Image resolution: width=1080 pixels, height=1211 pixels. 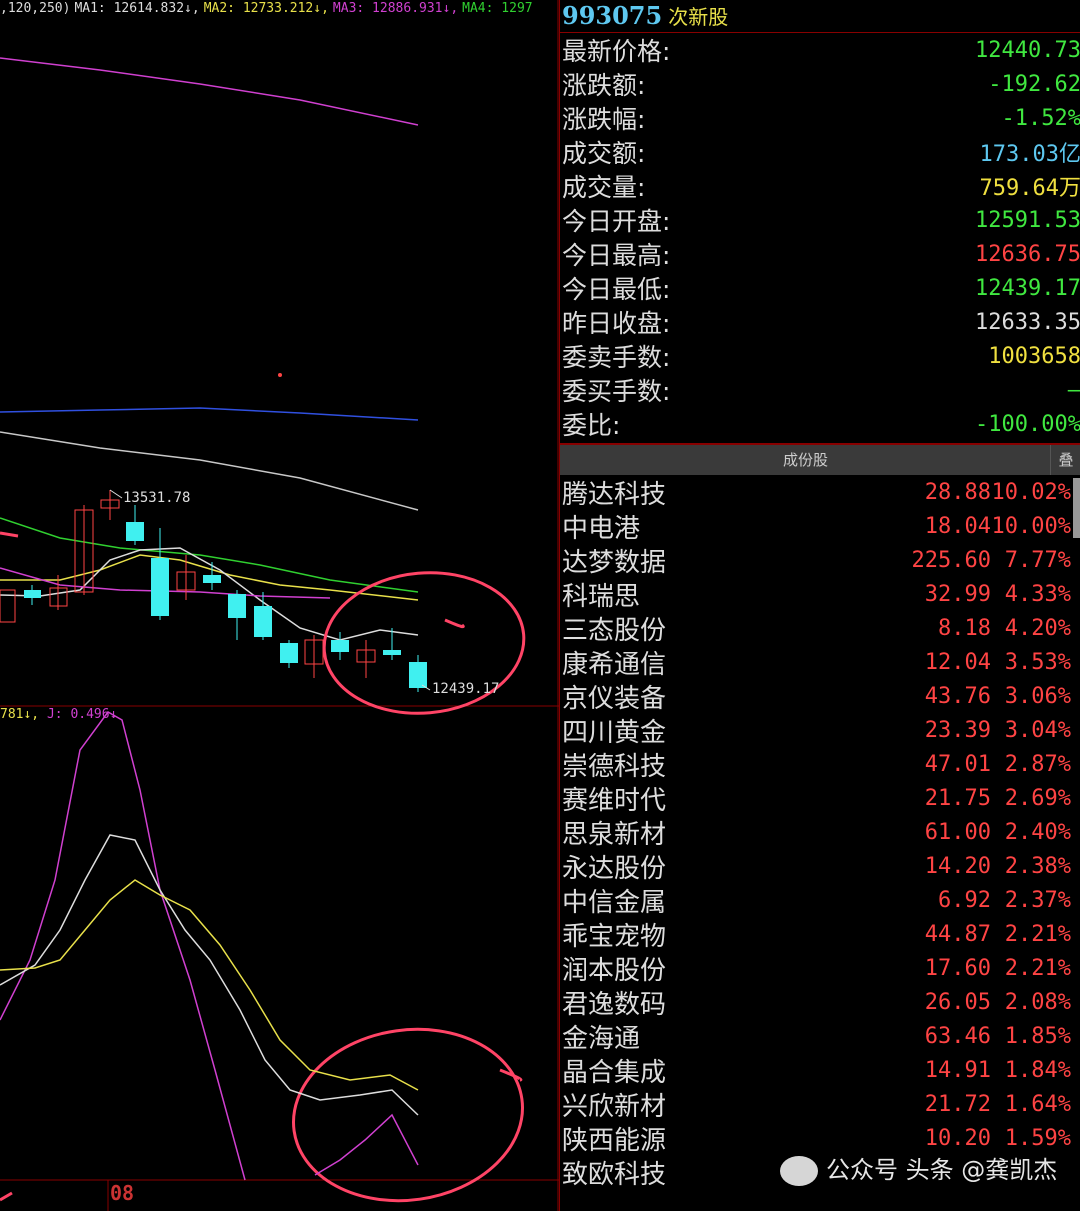 I want to click on quote-value: 759.64万, so click(x=1029, y=188).